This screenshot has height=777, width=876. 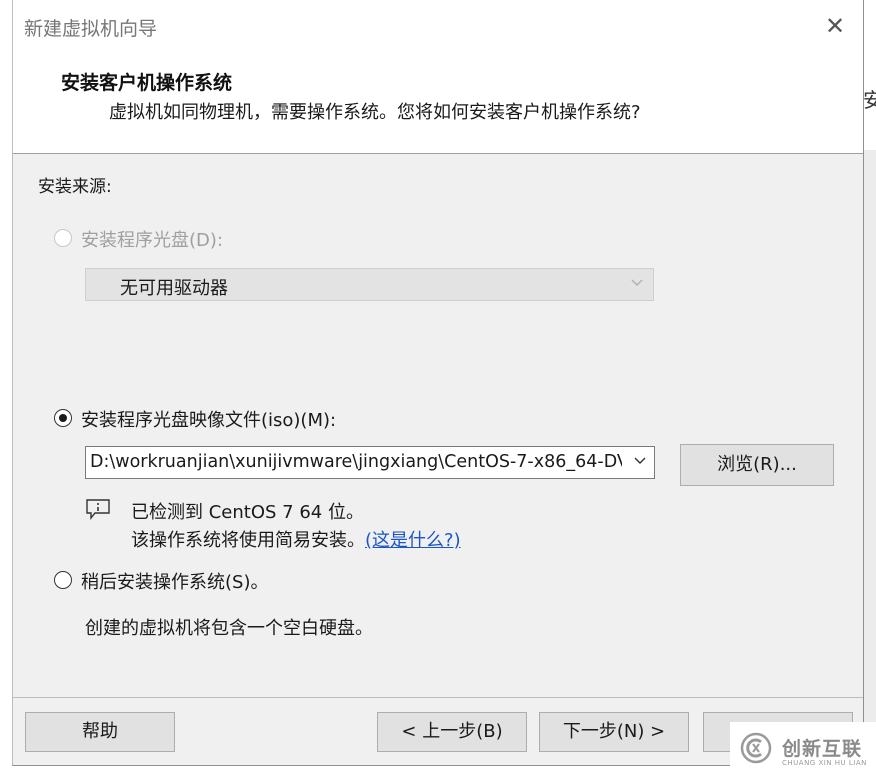 I want to click on radio-iso-image, so click(x=63, y=418).